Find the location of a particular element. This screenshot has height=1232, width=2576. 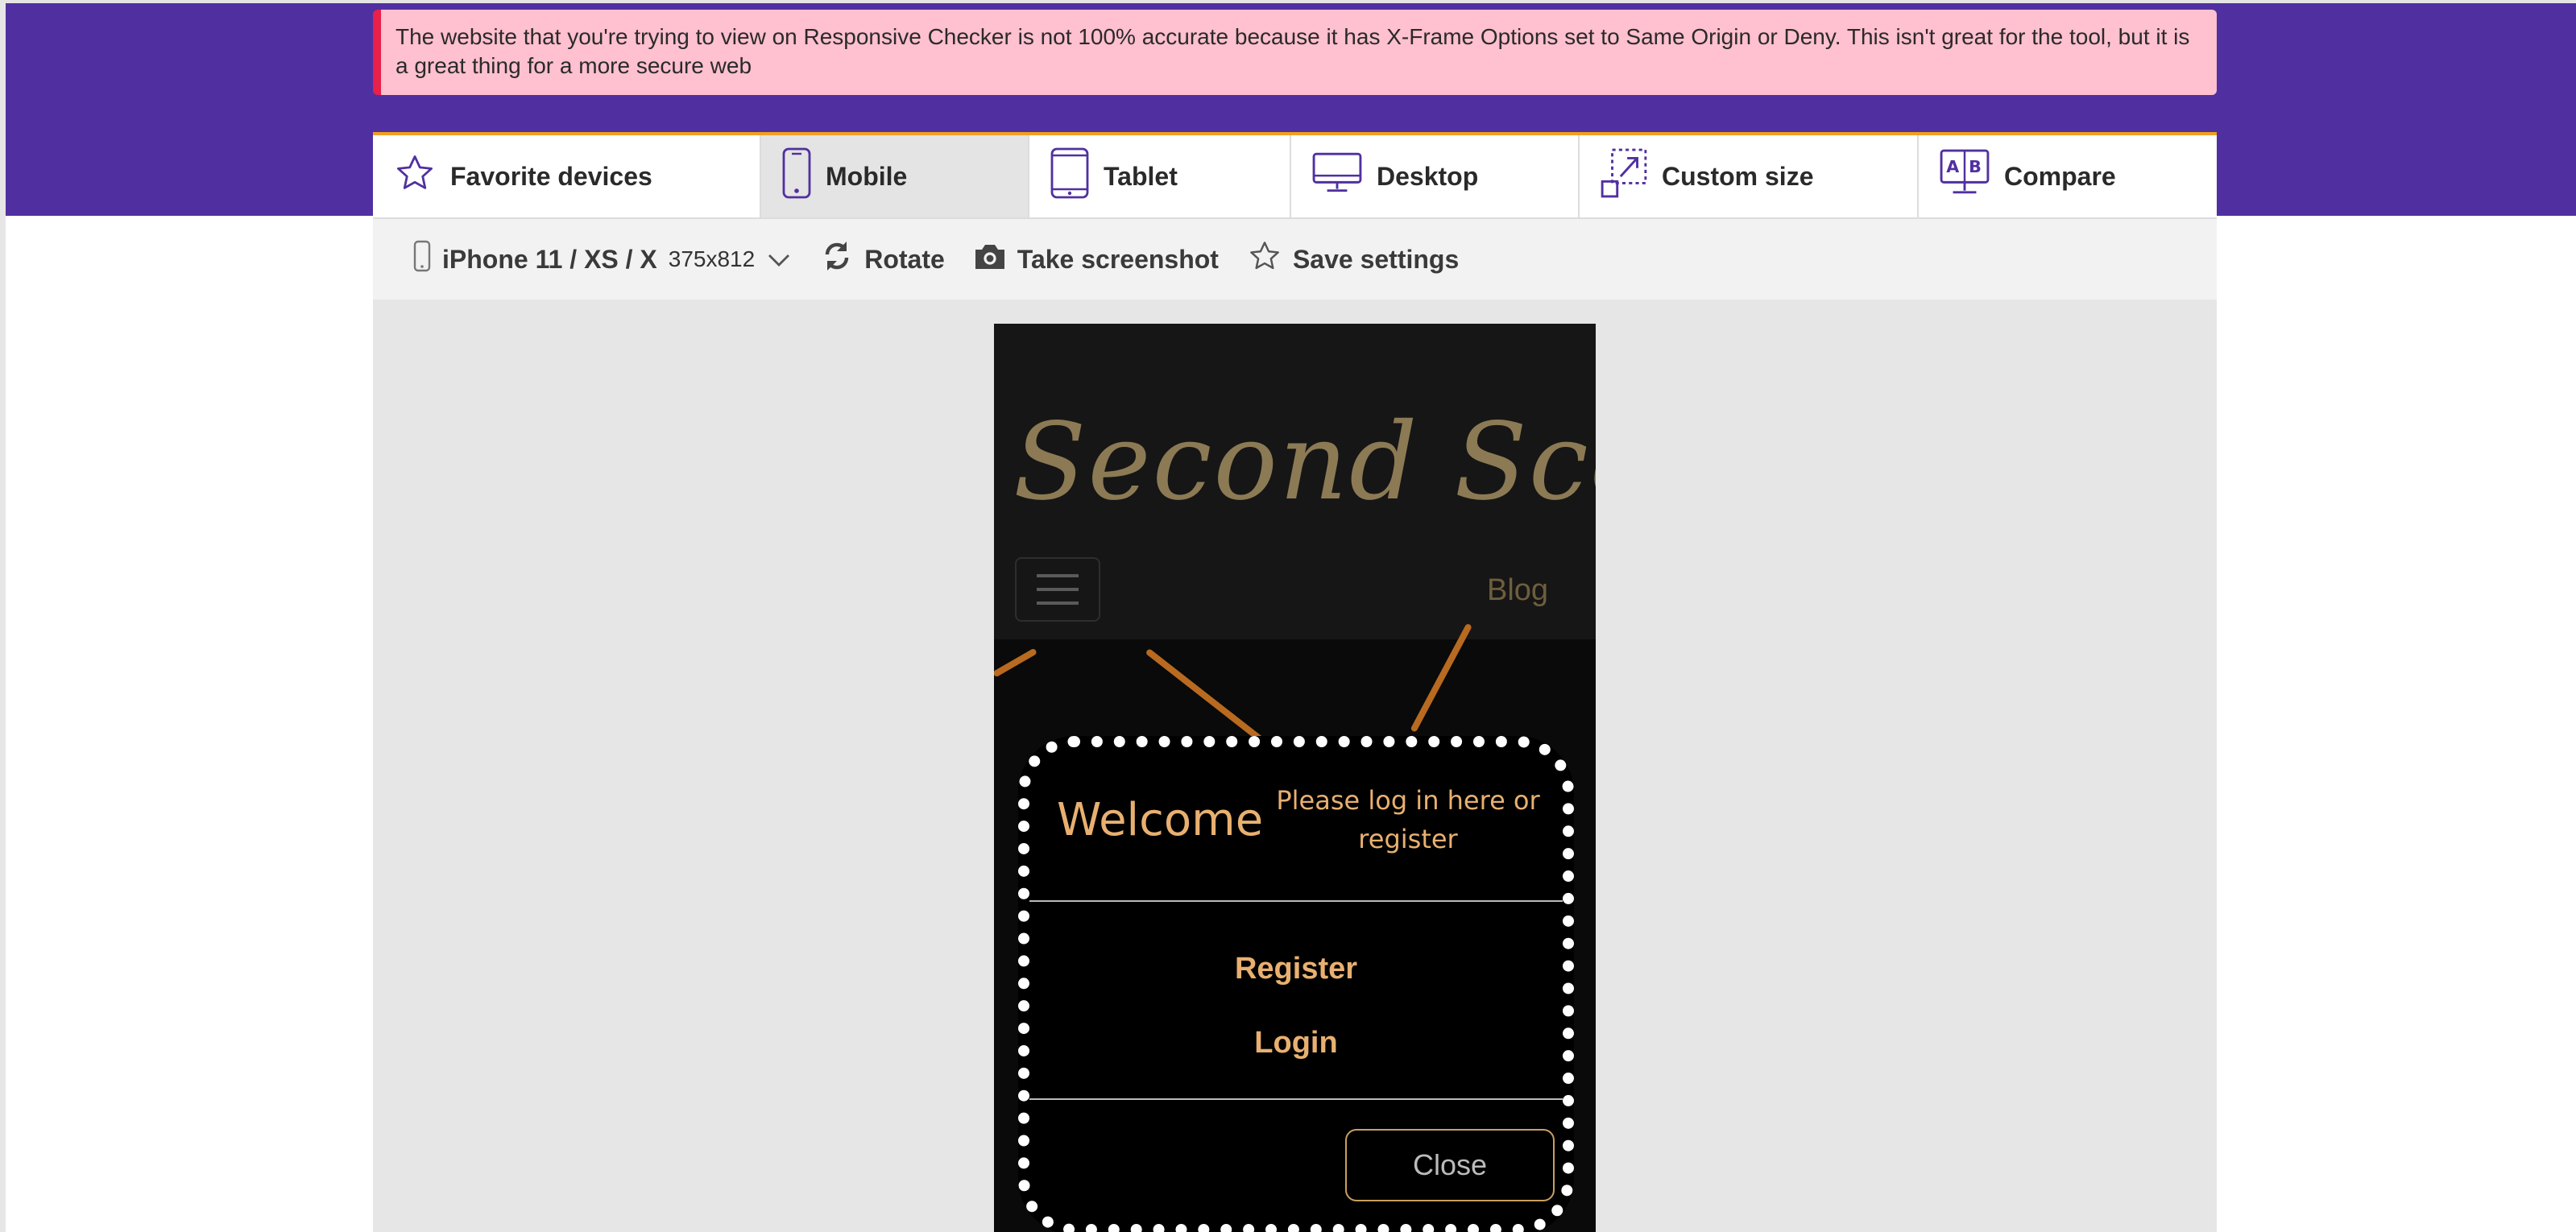

svg-text: A is located at coordinates (1952, 166).